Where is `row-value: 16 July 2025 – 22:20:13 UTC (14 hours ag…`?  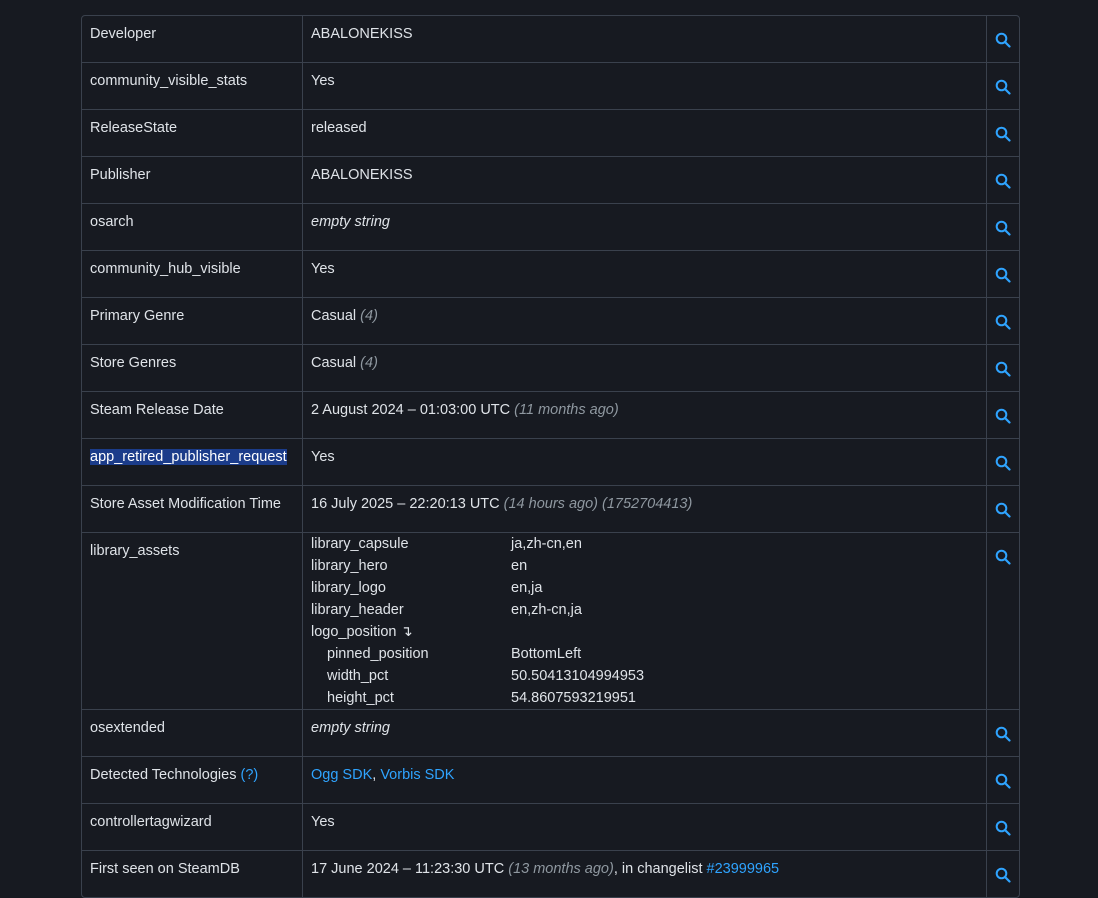
row-value: 16 July 2025 – 22:20:13 UTC (14 hours ag… is located at coordinates (645, 509).